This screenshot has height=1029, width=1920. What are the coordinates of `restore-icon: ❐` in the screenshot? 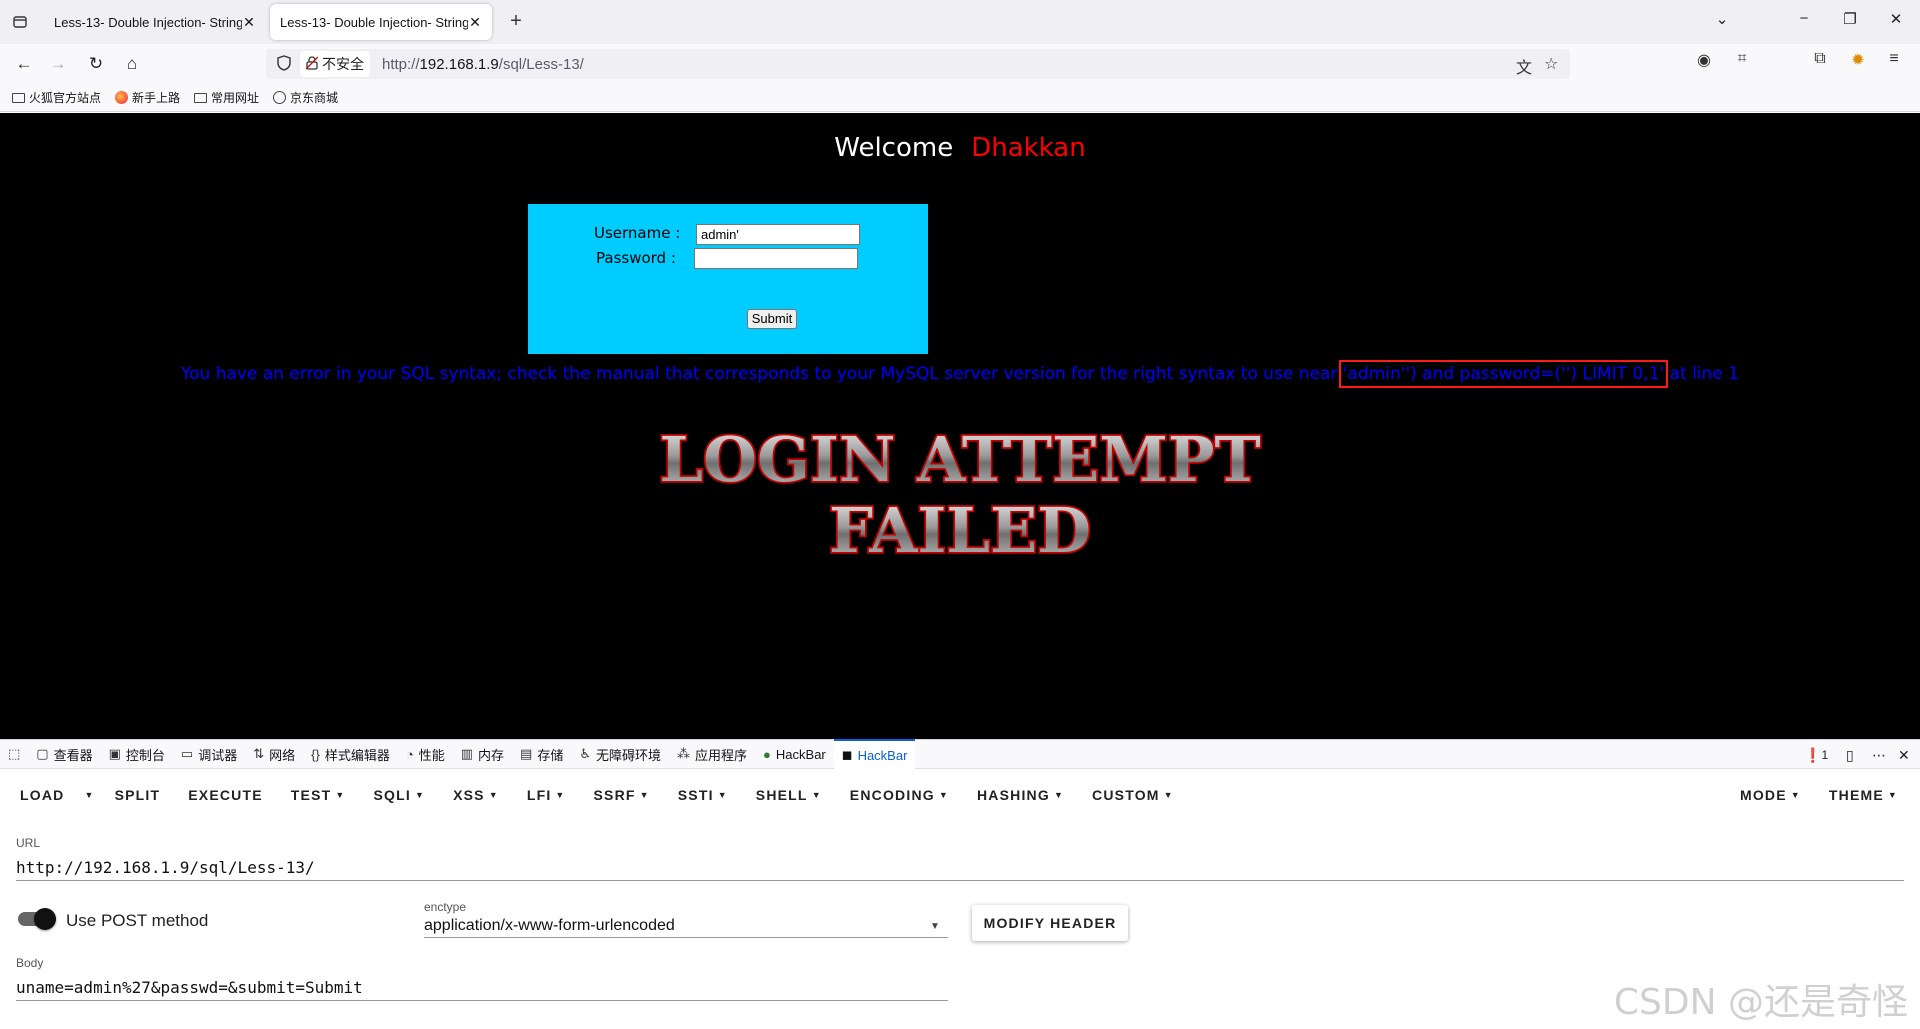 It's located at (1850, 19).